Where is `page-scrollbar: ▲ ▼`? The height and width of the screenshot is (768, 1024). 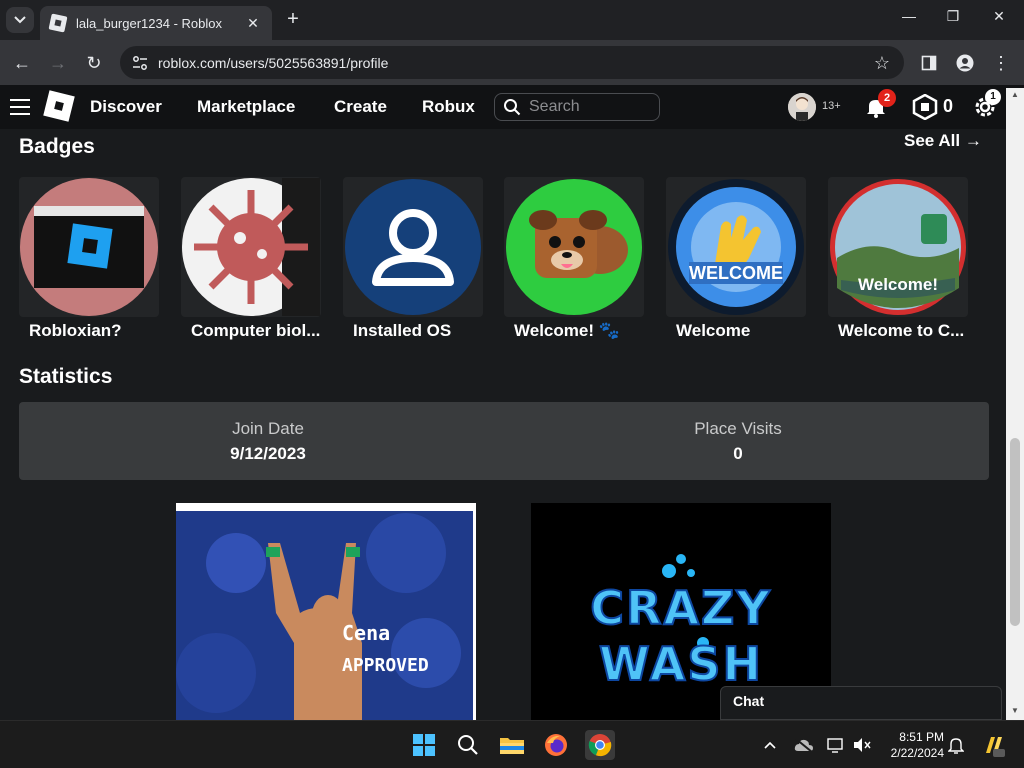 page-scrollbar: ▲ ▼ is located at coordinates (1015, 404).